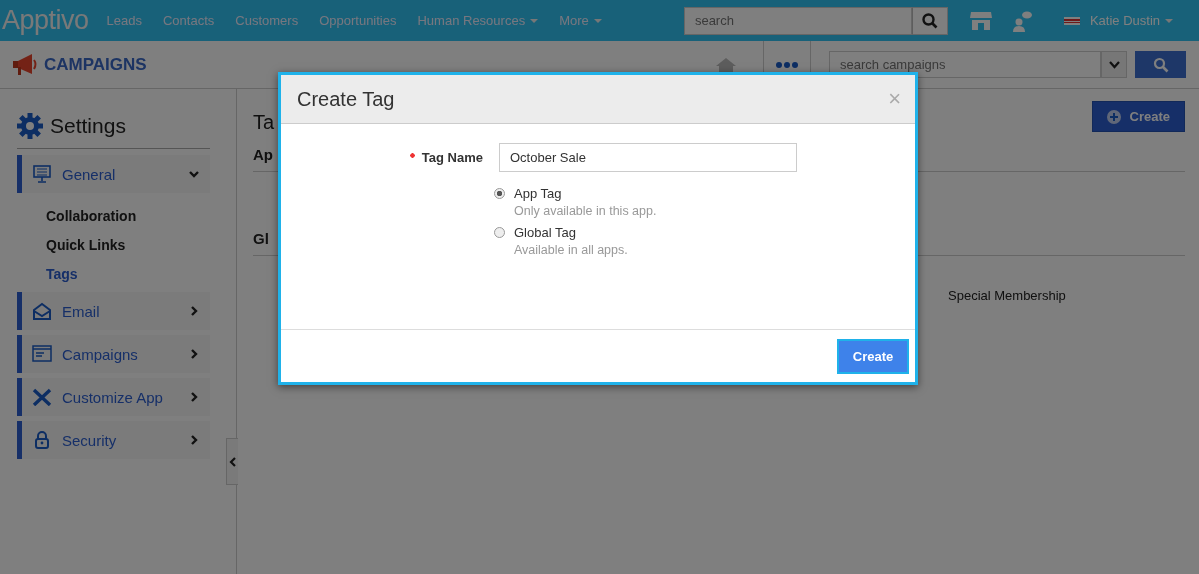 This screenshot has width=1199, height=574. What do you see at coordinates (128, 245) in the screenshot?
I see `sidebar-link: Quick Links` at bounding box center [128, 245].